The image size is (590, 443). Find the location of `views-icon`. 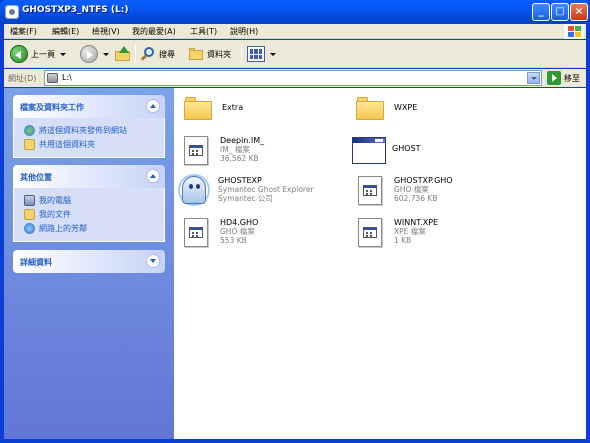

views-icon is located at coordinates (256, 54).